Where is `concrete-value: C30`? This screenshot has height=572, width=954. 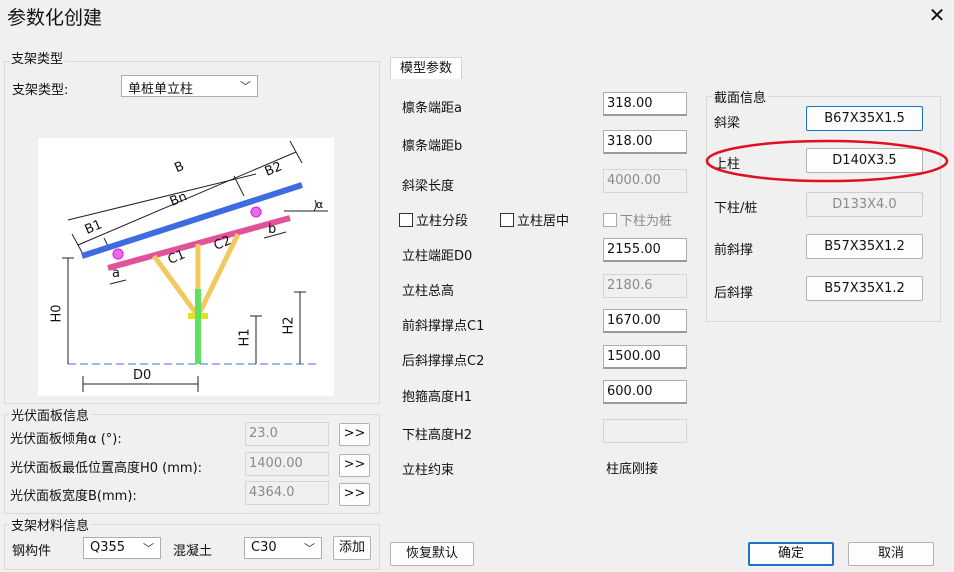
concrete-value: C30 is located at coordinates (264, 547).